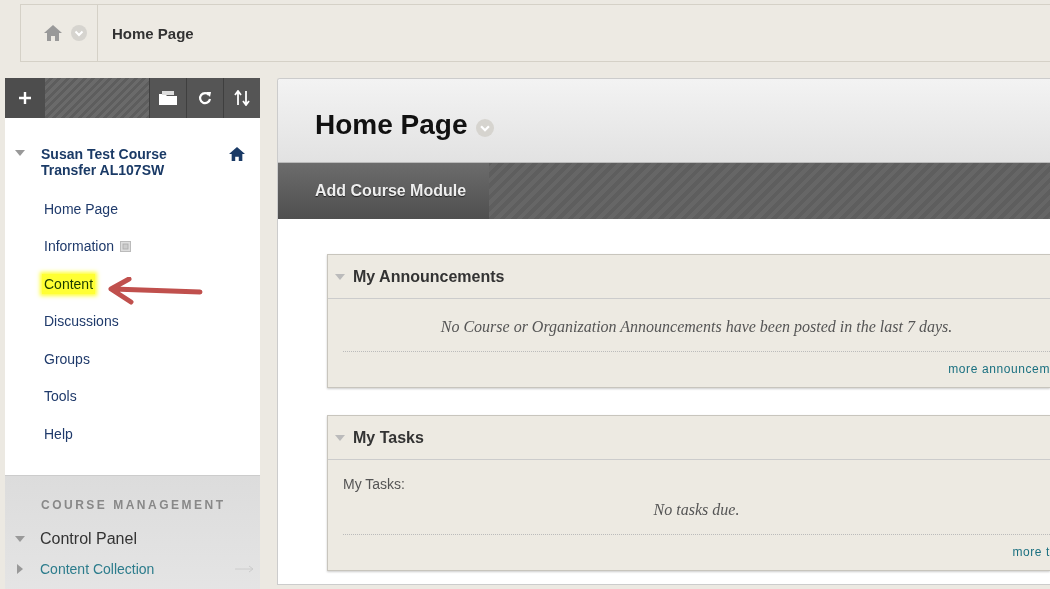  Describe the element at coordinates (88, 538) in the screenshot. I see `control-panel-label: Control Panel` at that location.